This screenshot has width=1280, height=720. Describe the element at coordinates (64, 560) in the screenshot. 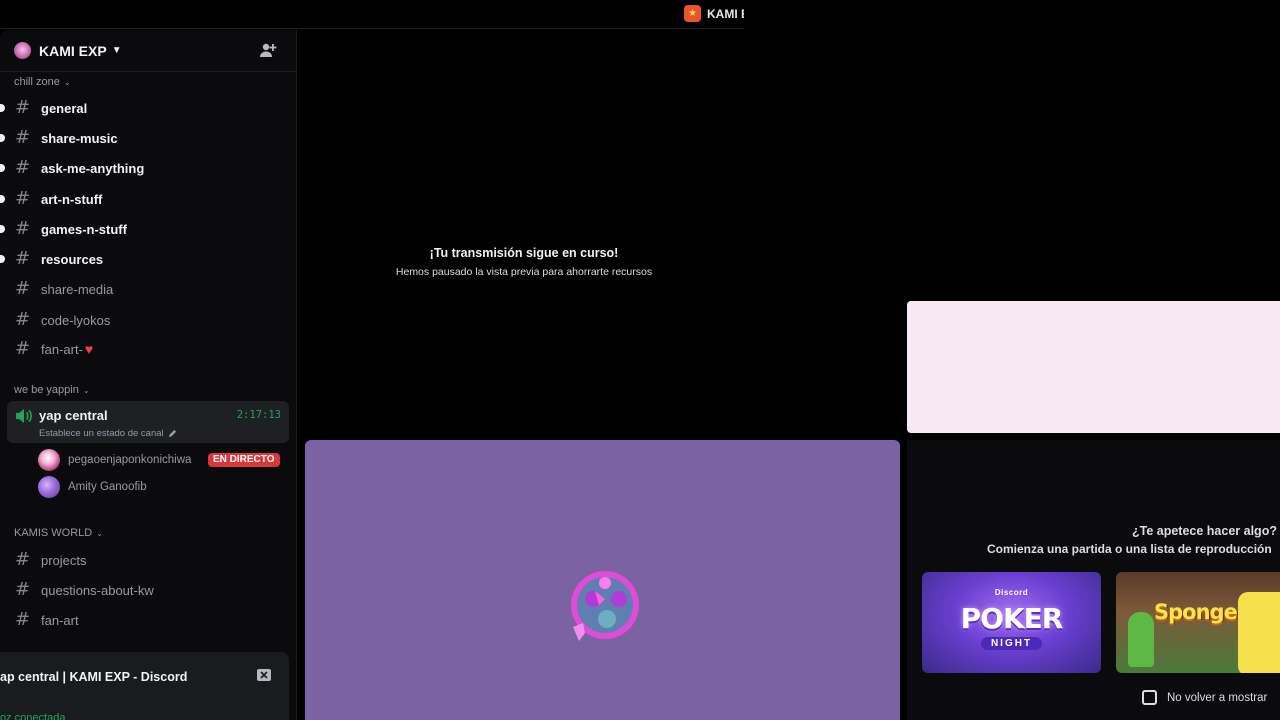

I see `channel-label: projects` at that location.